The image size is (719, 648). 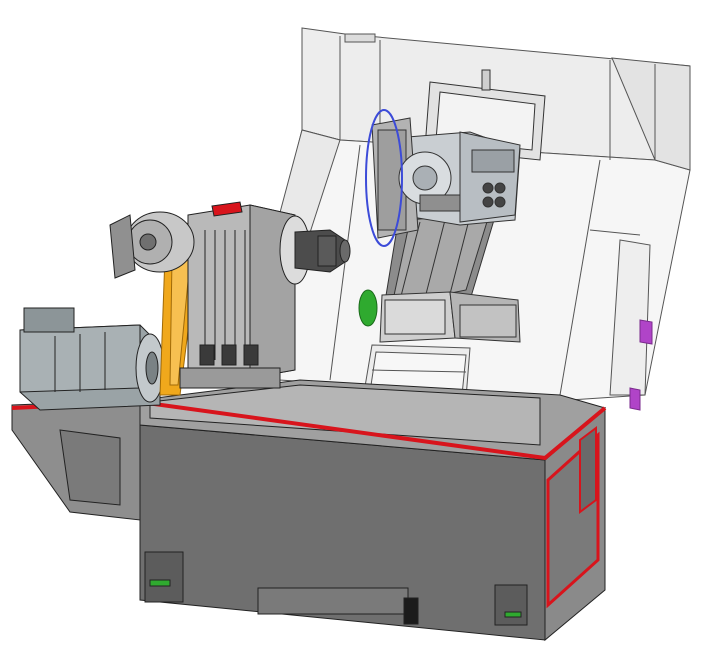 I want to click on green-chuck-jaw, so click(x=368, y=308).